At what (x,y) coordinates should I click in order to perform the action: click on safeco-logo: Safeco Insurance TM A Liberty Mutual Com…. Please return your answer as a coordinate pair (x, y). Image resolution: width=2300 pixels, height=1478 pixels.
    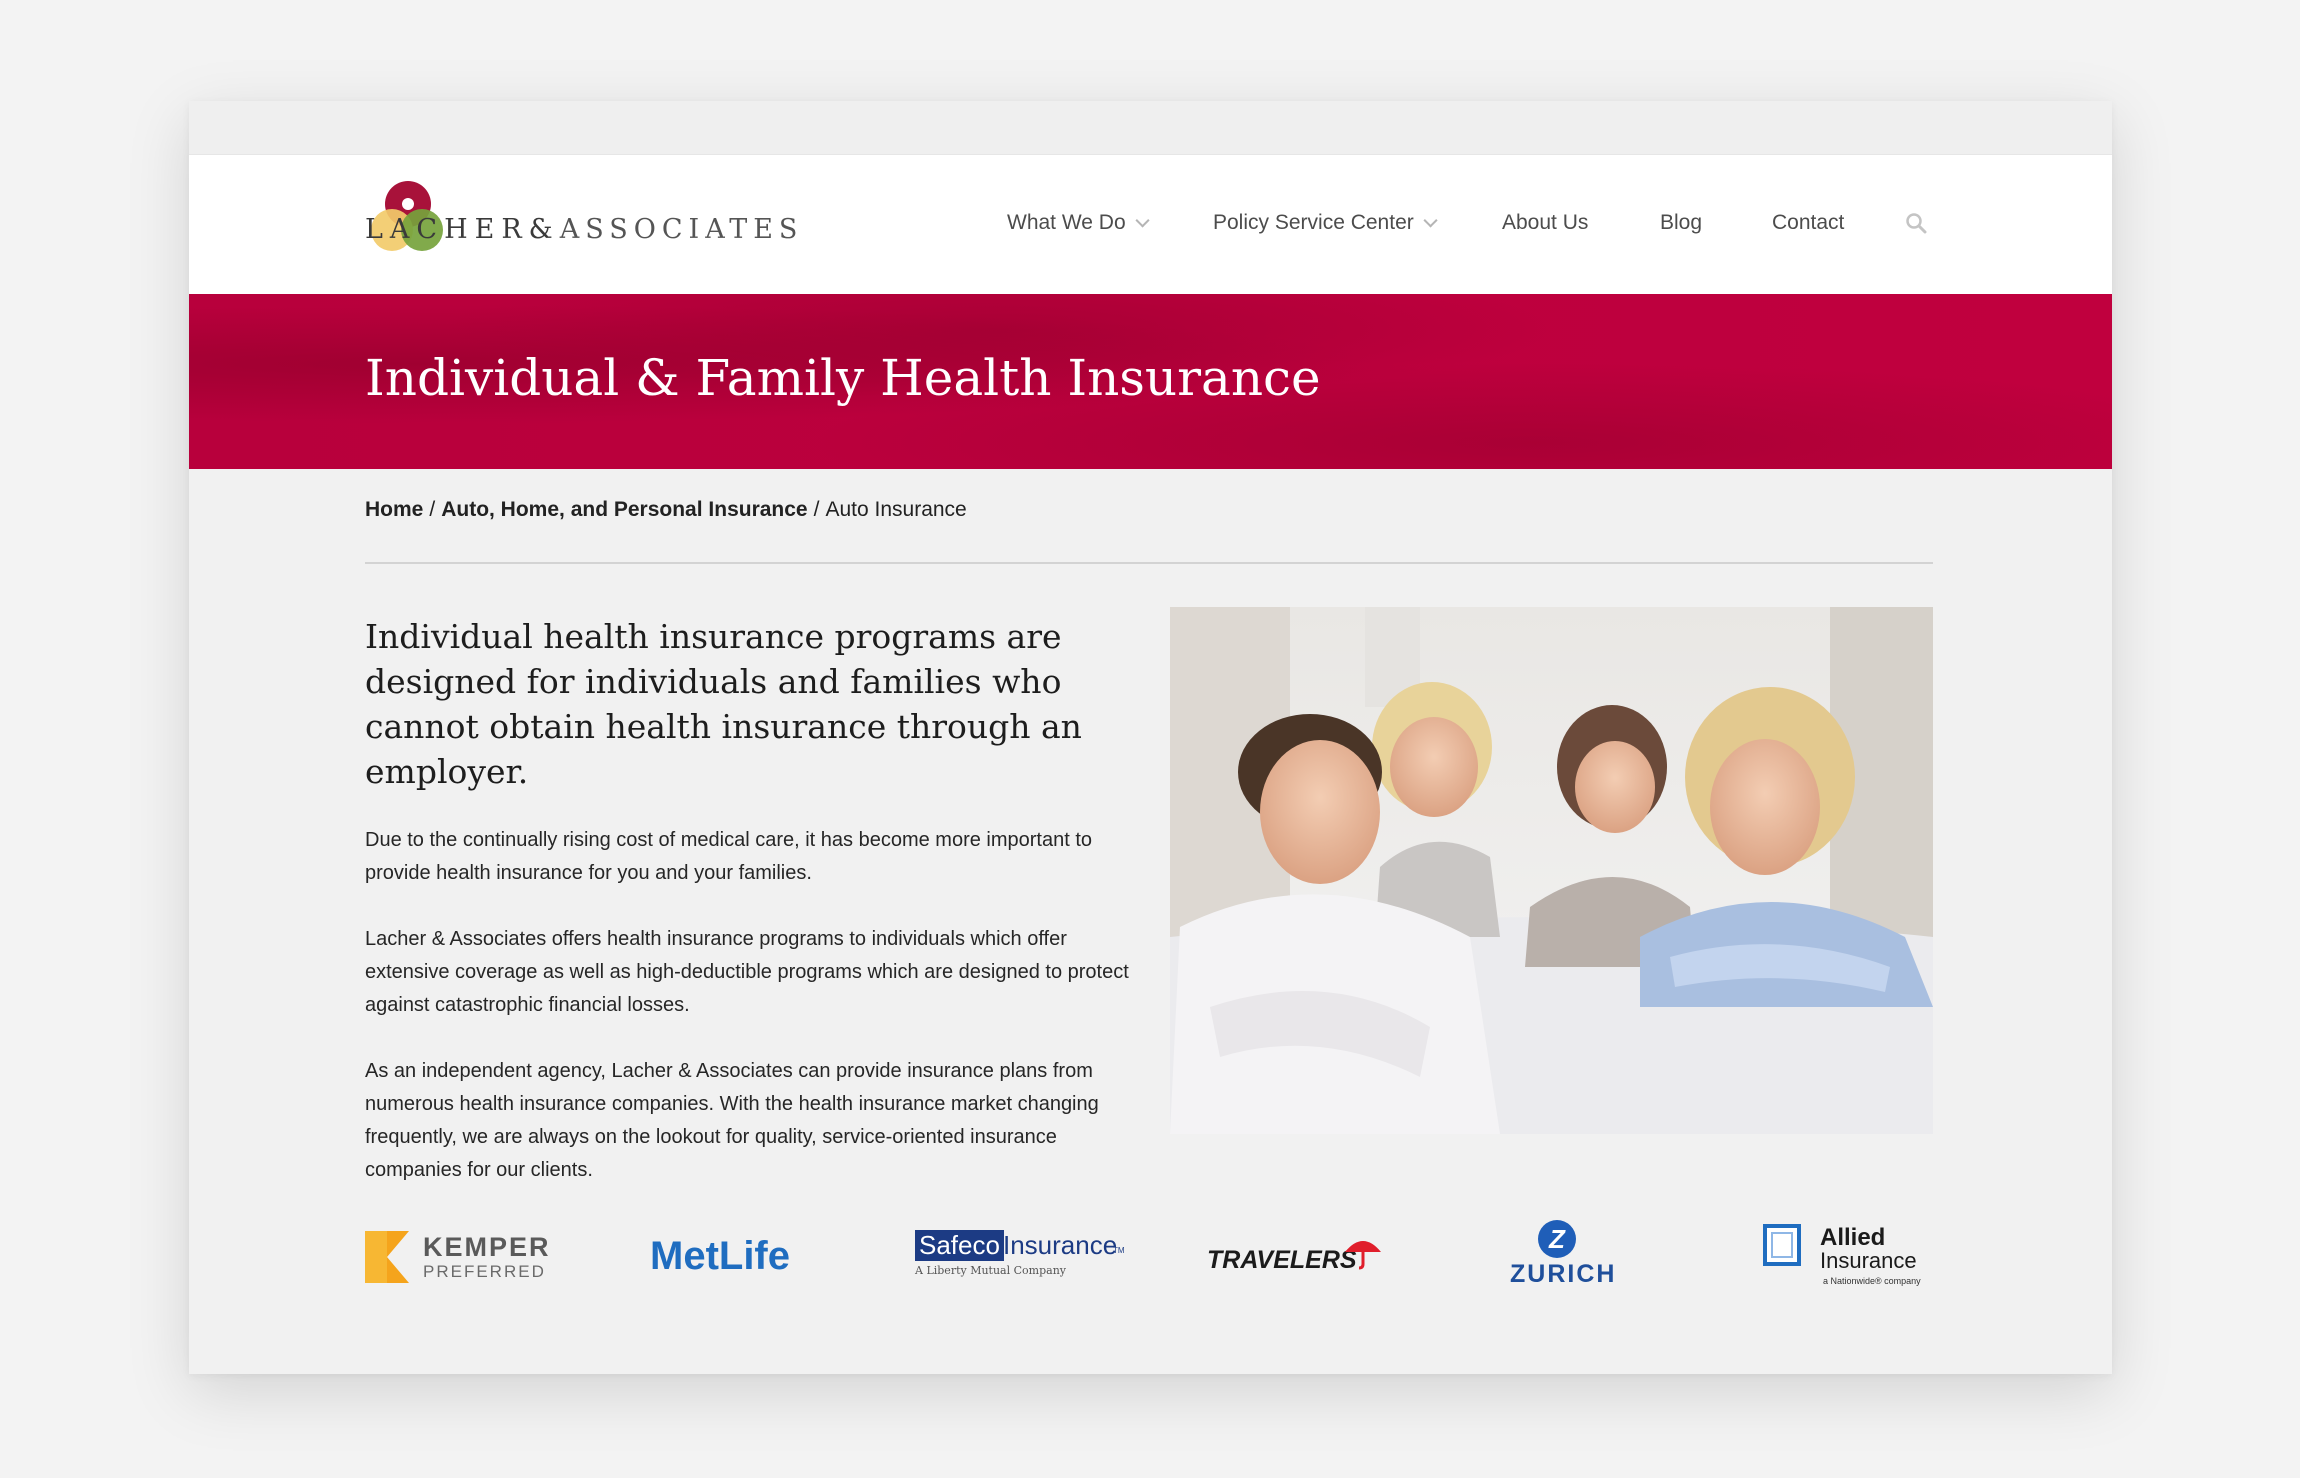
    Looking at the image, I should click on (1020, 1257).